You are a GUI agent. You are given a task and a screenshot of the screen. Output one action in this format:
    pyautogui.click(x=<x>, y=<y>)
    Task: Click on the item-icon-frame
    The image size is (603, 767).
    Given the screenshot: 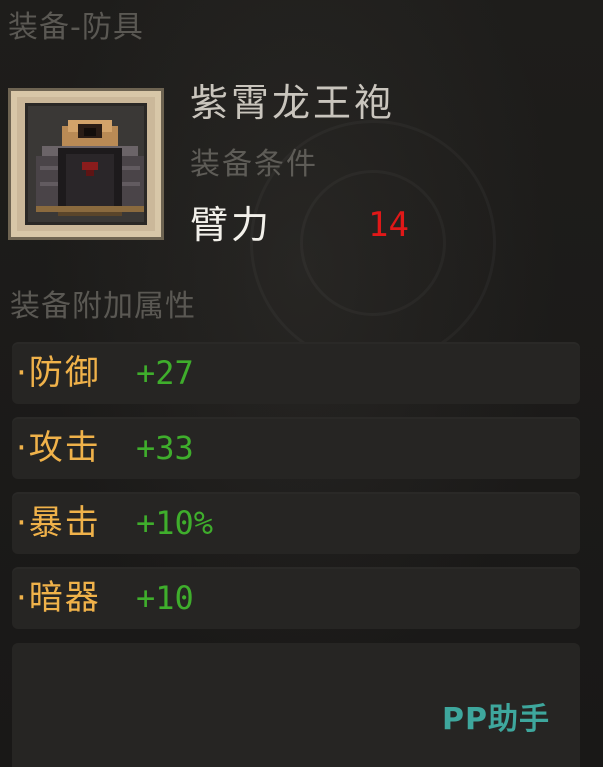 What is the action you would take?
    pyautogui.click(x=86, y=164)
    